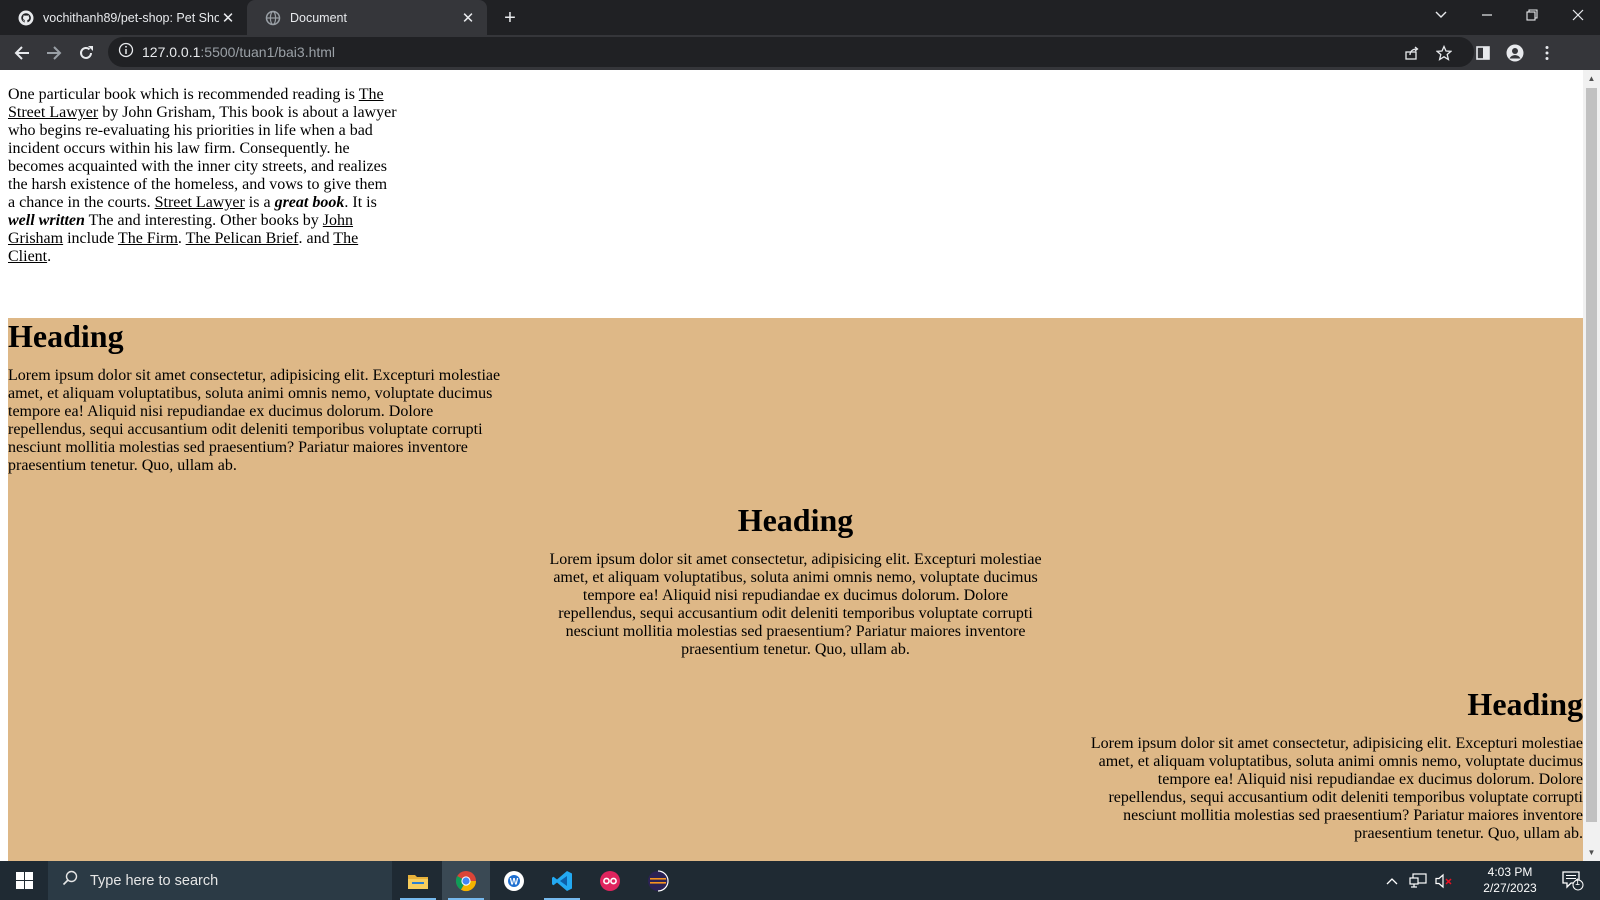 The width and height of the screenshot is (1600, 900). I want to click on scroll-down-icon: ▼, so click(1591, 852).